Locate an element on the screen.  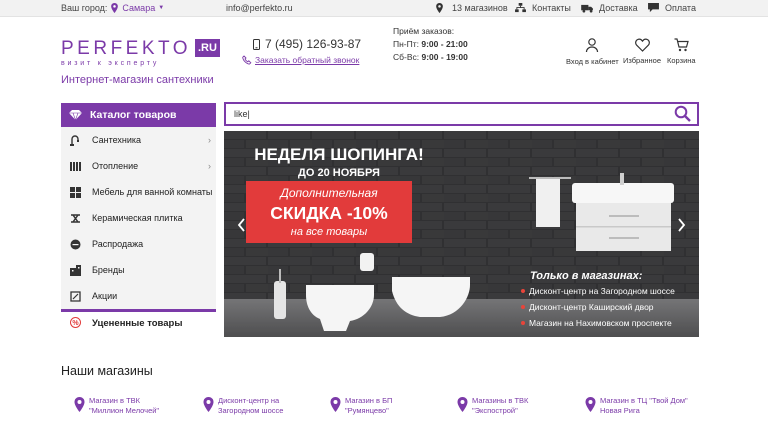
store-link: Магазины в ТВК "Экспострой" is located at coordinates (492, 406).